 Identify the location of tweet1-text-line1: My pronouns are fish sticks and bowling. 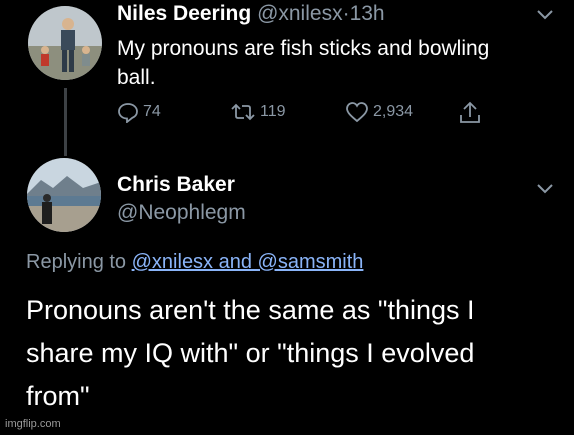
(303, 48).